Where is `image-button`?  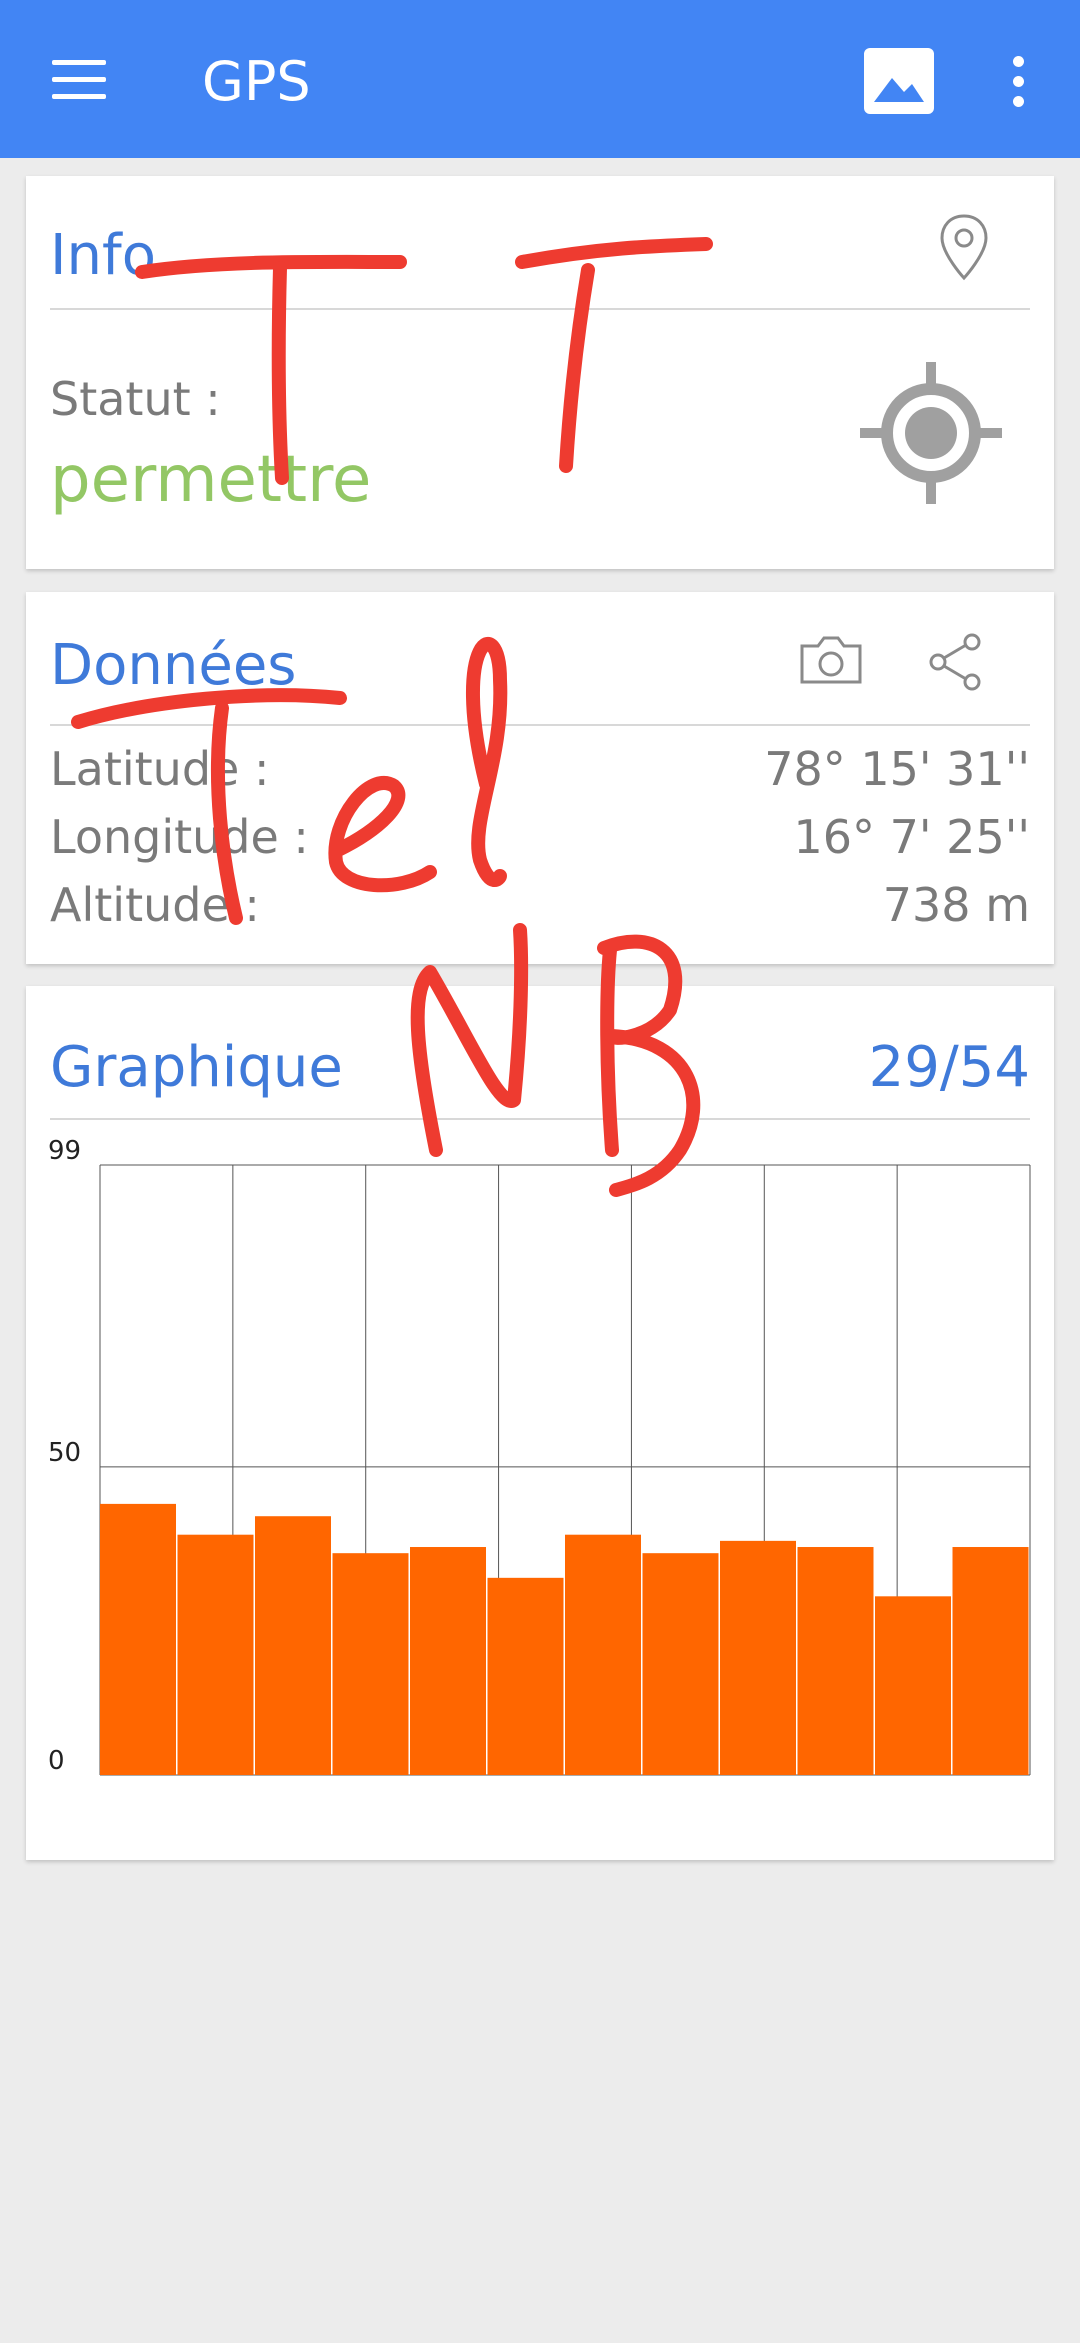 image-button is located at coordinates (899, 81).